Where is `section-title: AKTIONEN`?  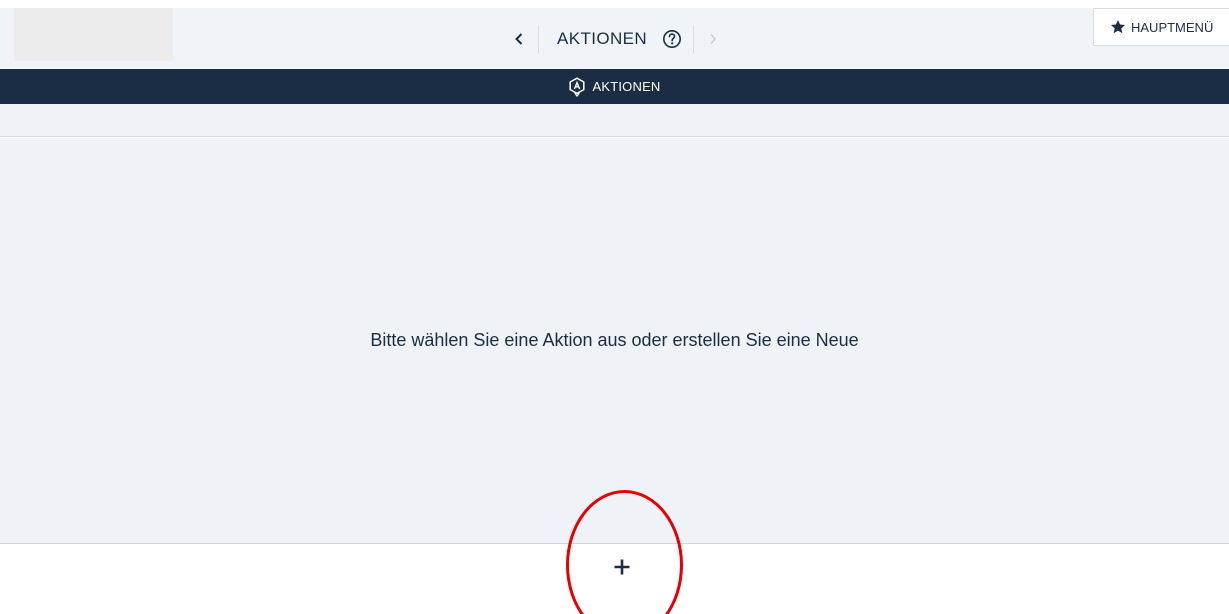 section-title: AKTIONEN is located at coordinates (626, 86).